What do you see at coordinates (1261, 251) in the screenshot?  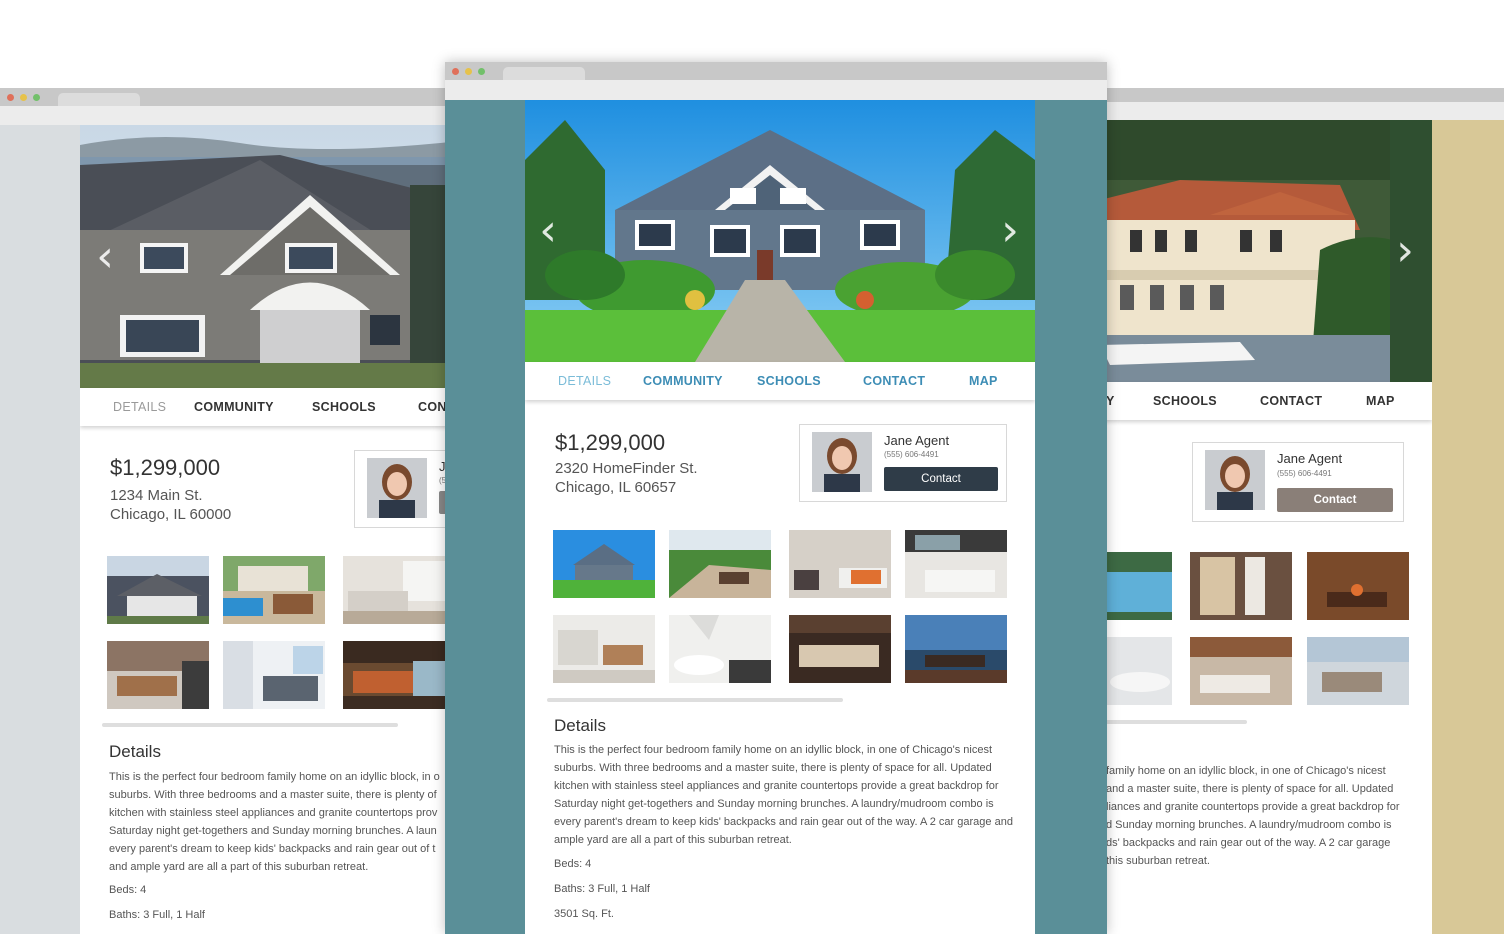 I see `hero-image: ›` at bounding box center [1261, 251].